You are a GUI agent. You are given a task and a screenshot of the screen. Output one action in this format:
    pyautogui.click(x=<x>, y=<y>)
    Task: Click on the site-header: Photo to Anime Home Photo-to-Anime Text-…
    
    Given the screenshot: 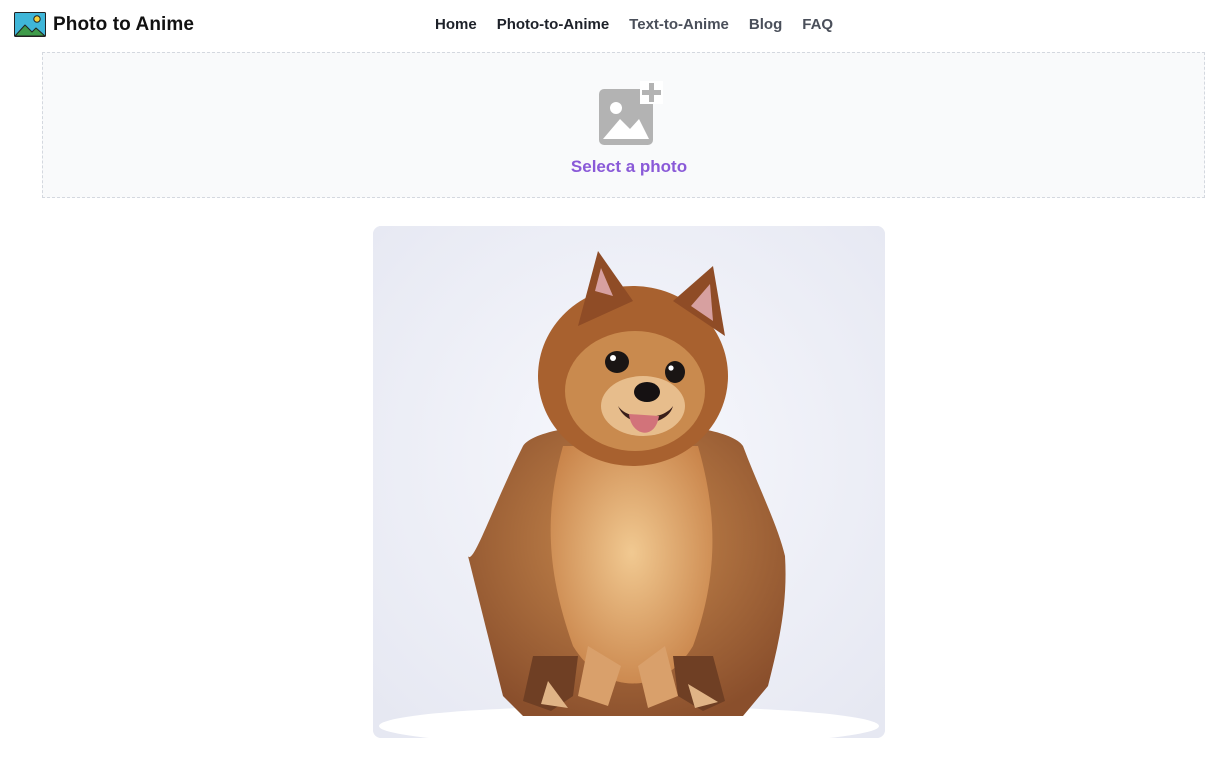 What is the action you would take?
    pyautogui.click(x=609, y=25)
    